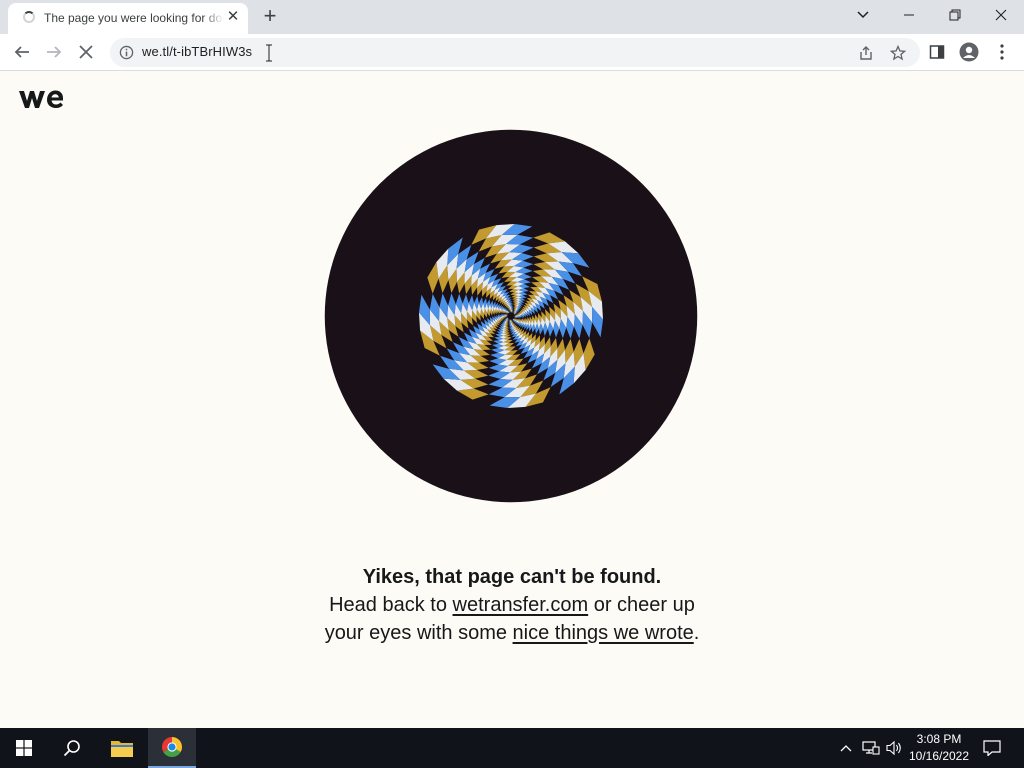  Describe the element at coordinates (197, 51) in the screenshot. I see `url-text: we.tl/t-ibTBrHIW3s` at that location.